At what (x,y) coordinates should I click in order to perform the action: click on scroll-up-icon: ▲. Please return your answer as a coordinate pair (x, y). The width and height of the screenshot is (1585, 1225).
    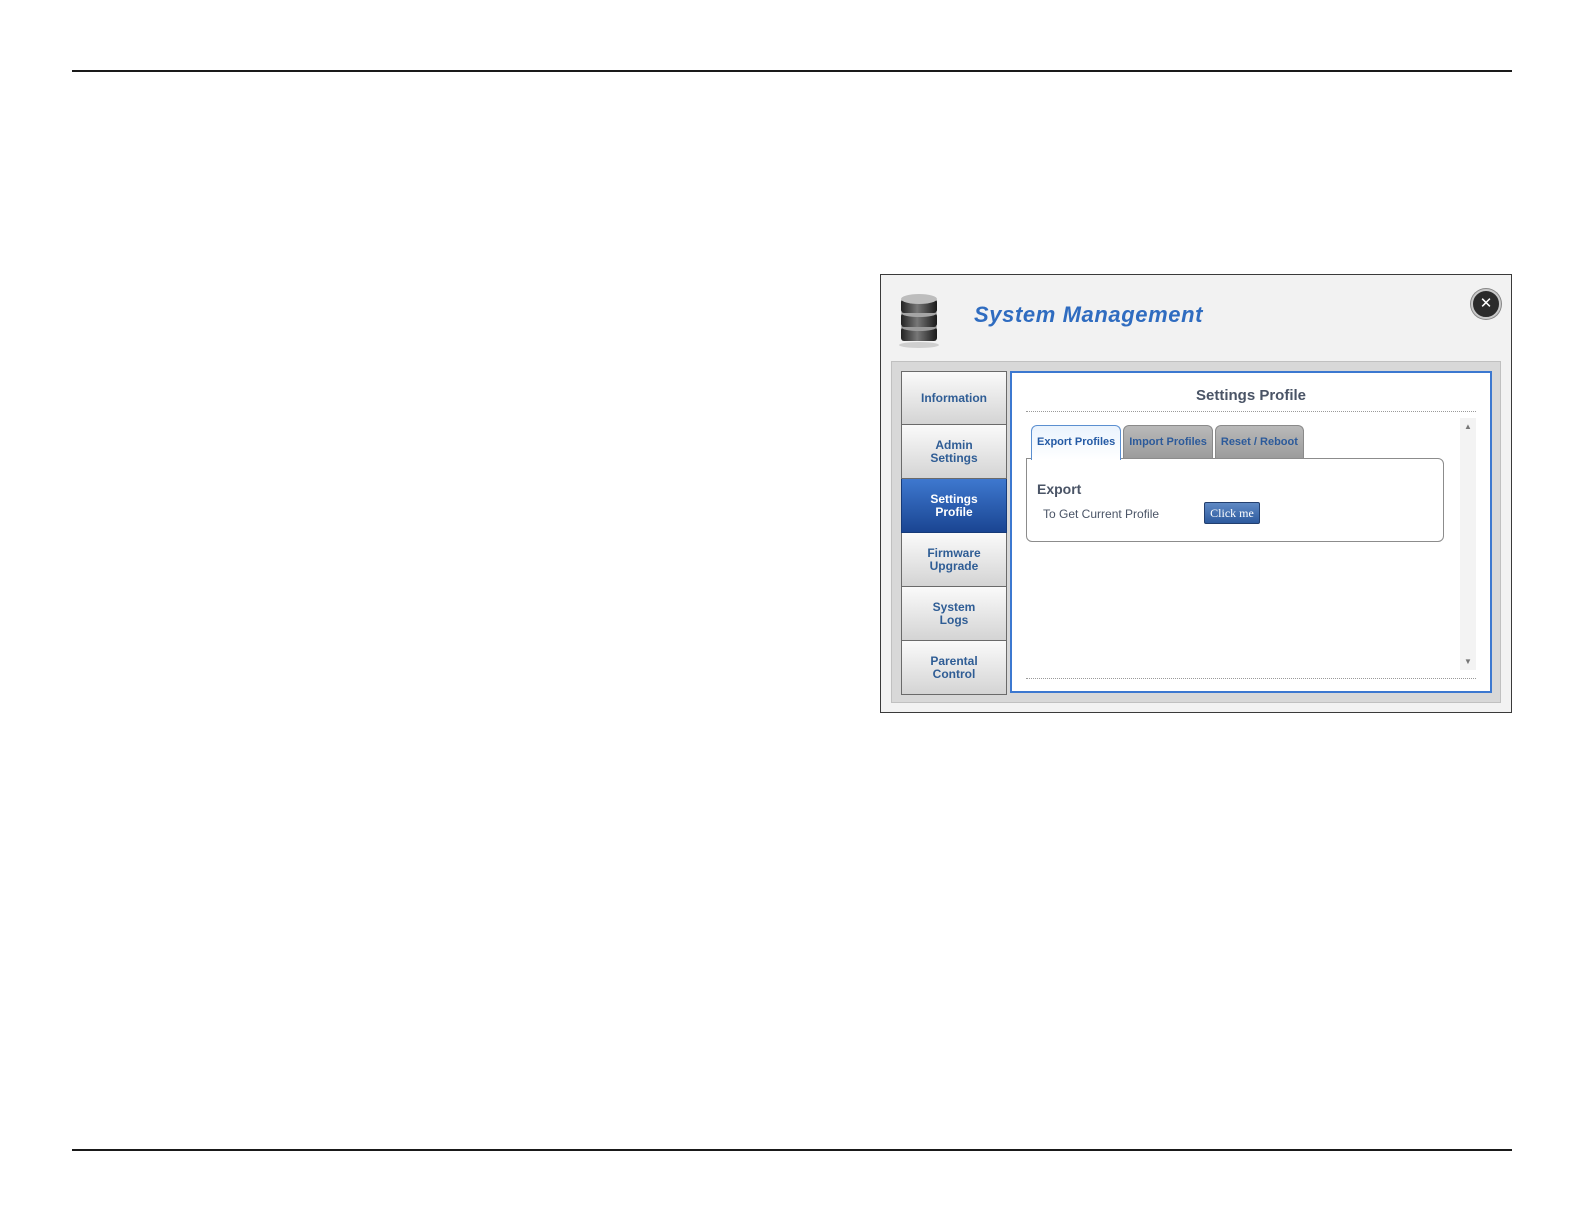
    Looking at the image, I should click on (1468, 426).